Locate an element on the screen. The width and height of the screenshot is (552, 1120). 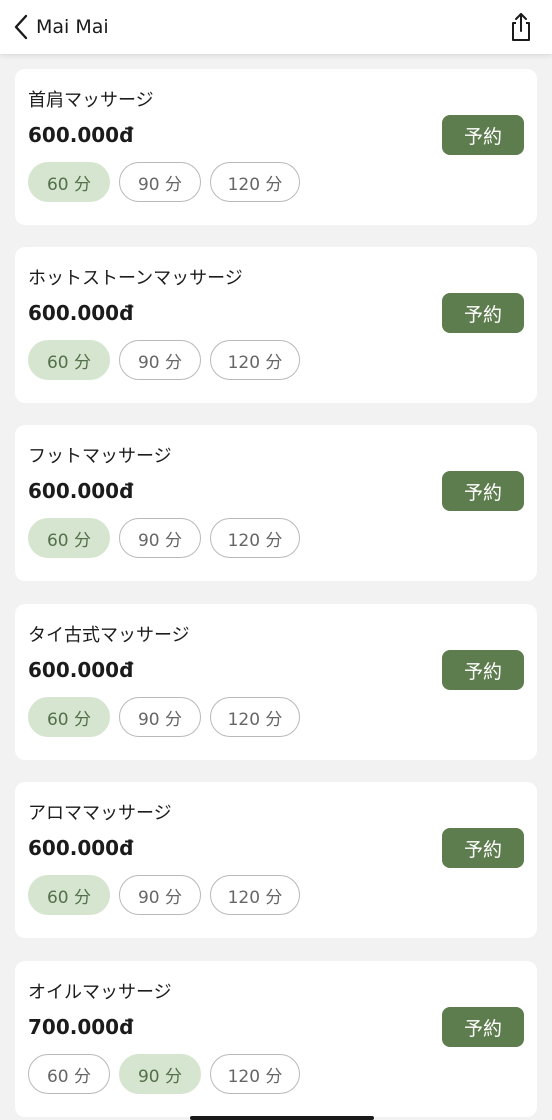
service-card: 首肩マッサージ 600.000đ 予約 60 分 90 分 120 分 is located at coordinates (276, 147).